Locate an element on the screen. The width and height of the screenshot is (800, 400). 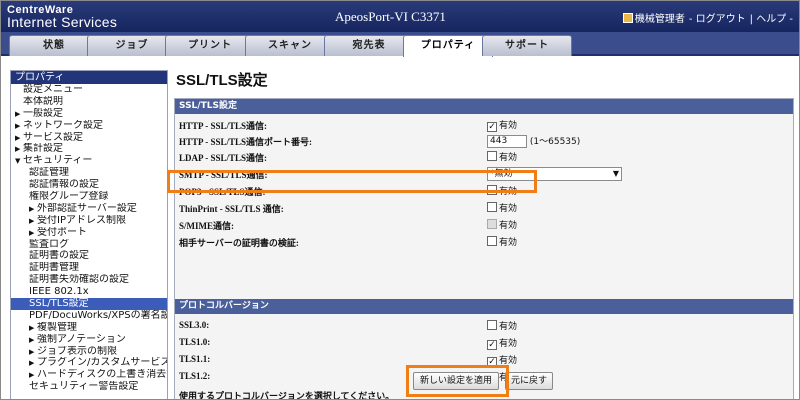
sidebar-item-label: サービス設定 is located at coordinates (53, 137).